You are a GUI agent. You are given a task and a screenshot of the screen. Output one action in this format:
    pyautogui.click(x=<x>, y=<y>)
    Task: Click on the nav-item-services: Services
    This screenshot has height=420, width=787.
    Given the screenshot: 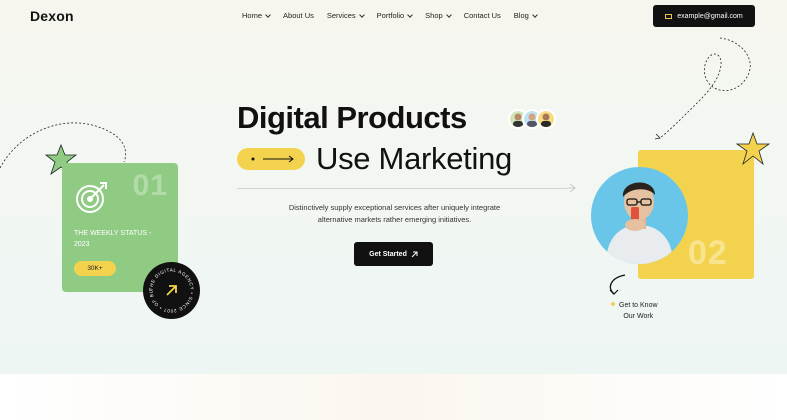 What is the action you would take?
    pyautogui.click(x=345, y=15)
    